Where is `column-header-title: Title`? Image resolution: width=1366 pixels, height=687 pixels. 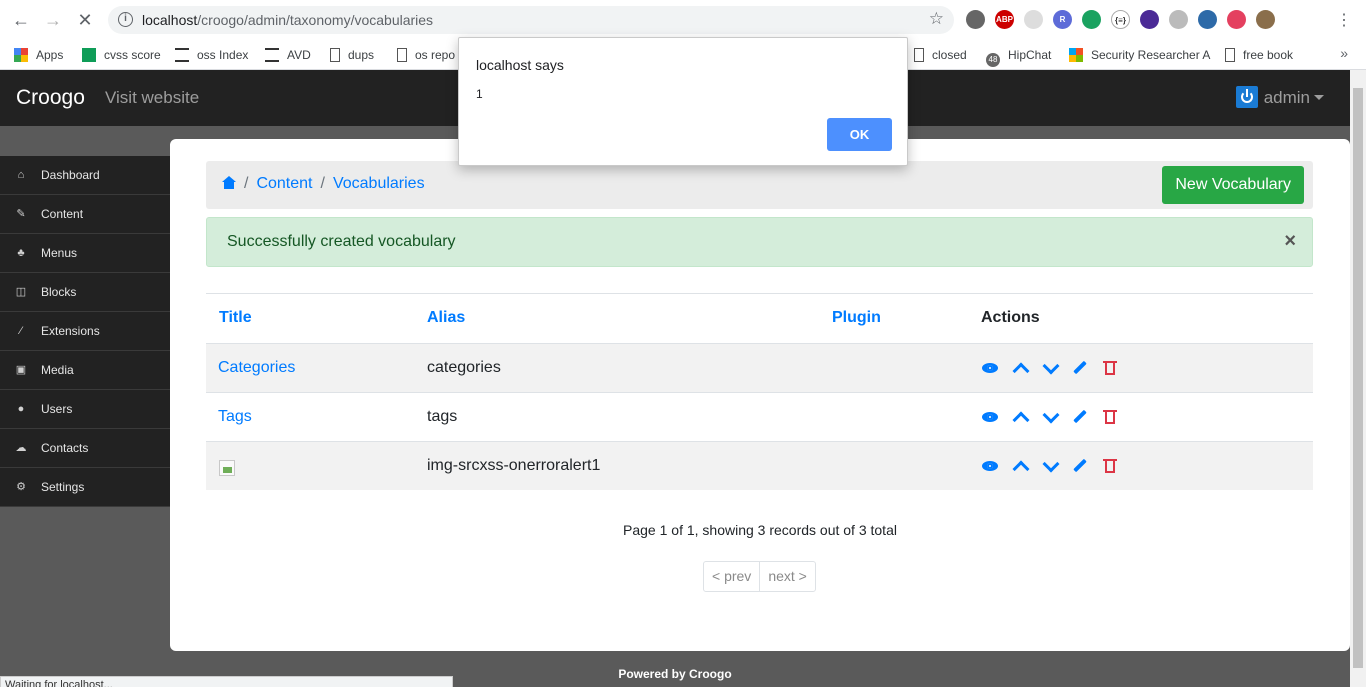 column-header-title: Title is located at coordinates (235, 318).